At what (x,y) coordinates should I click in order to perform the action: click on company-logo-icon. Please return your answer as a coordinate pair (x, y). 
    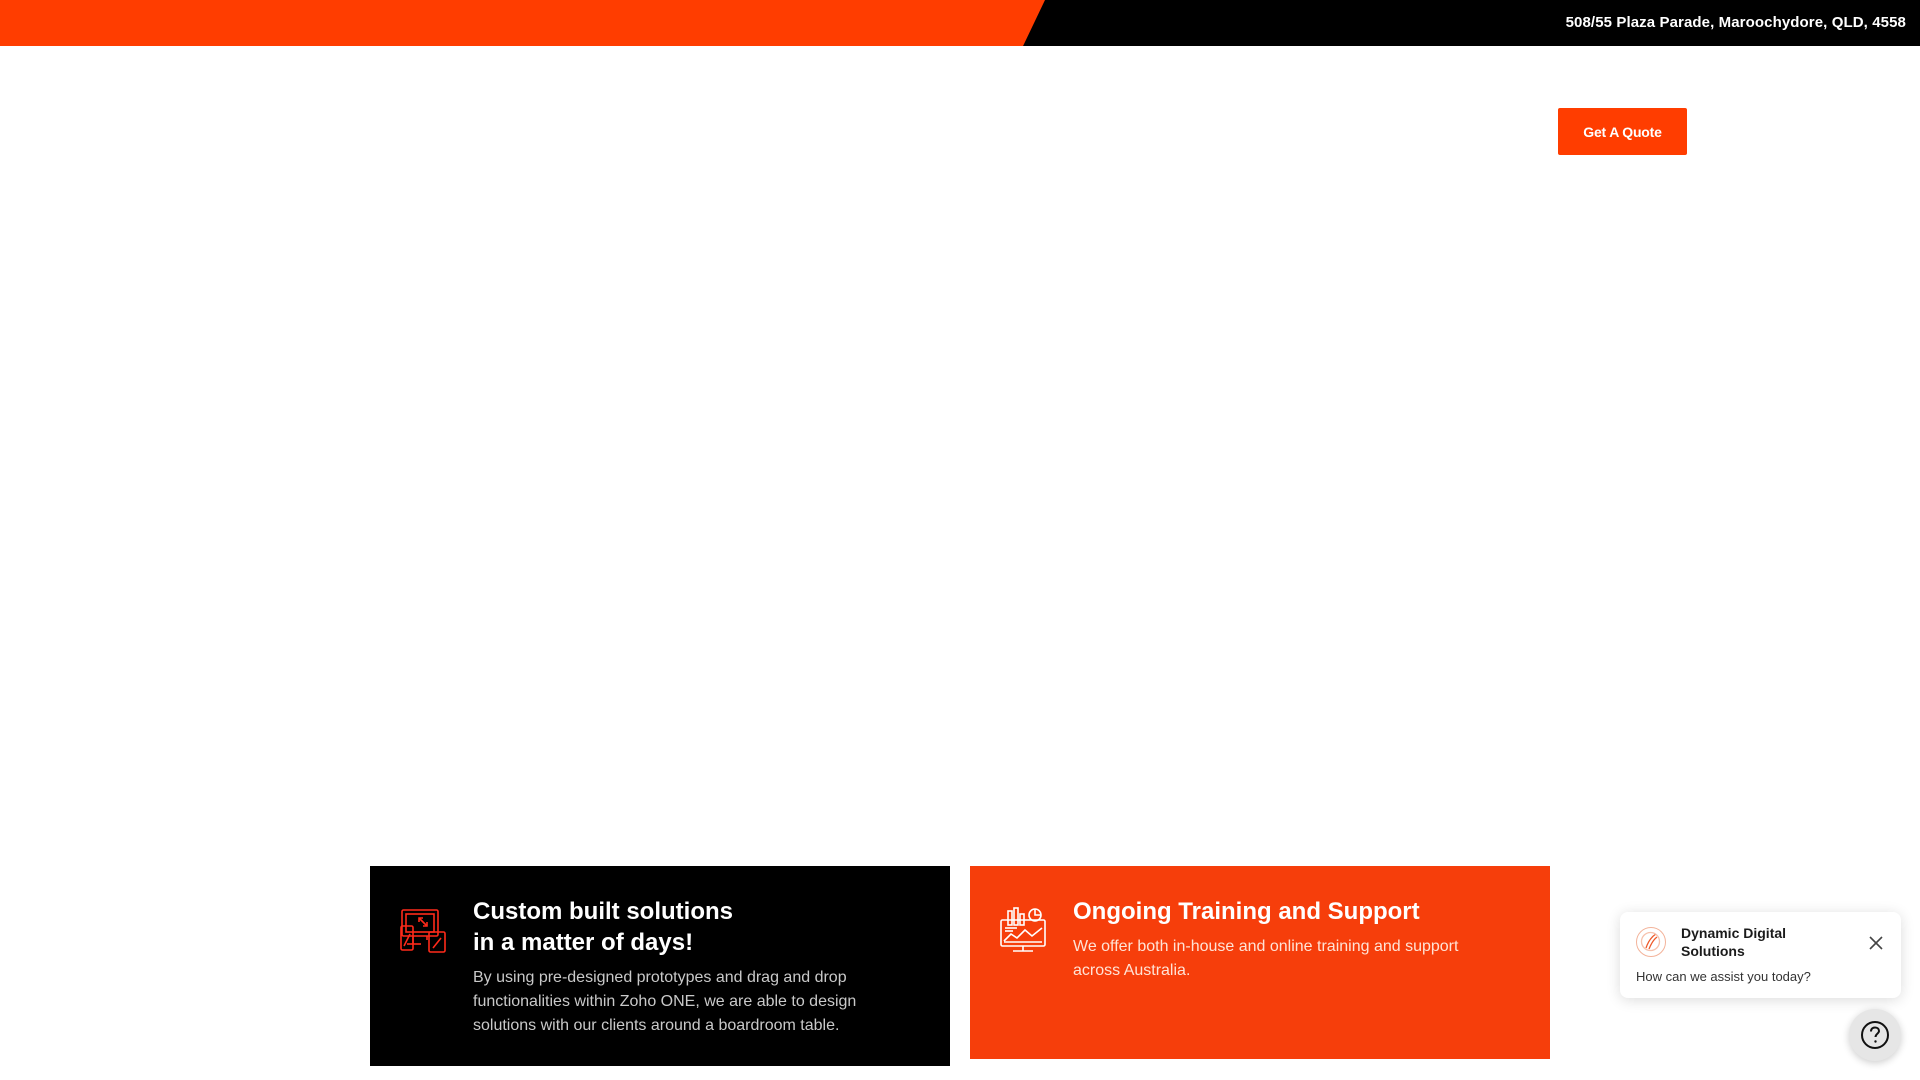
    Looking at the image, I should click on (1651, 942).